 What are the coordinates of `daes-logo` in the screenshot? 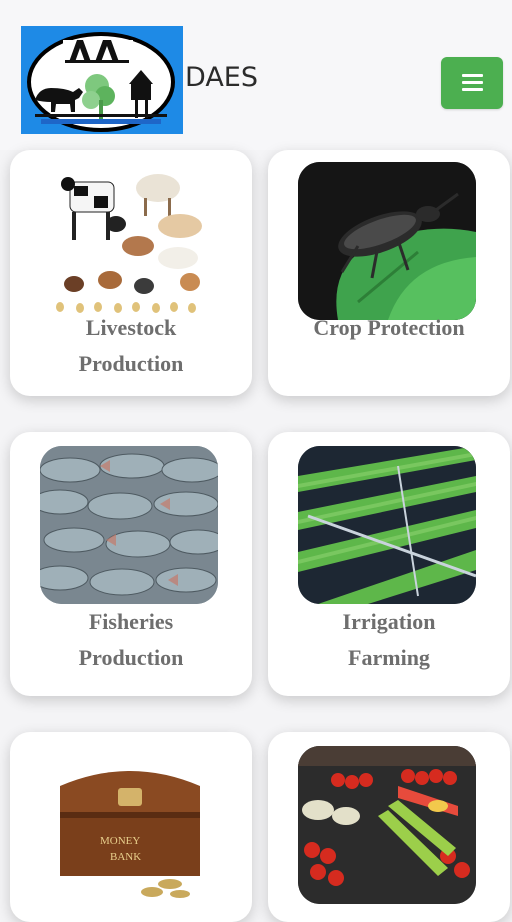 It's located at (102, 80).